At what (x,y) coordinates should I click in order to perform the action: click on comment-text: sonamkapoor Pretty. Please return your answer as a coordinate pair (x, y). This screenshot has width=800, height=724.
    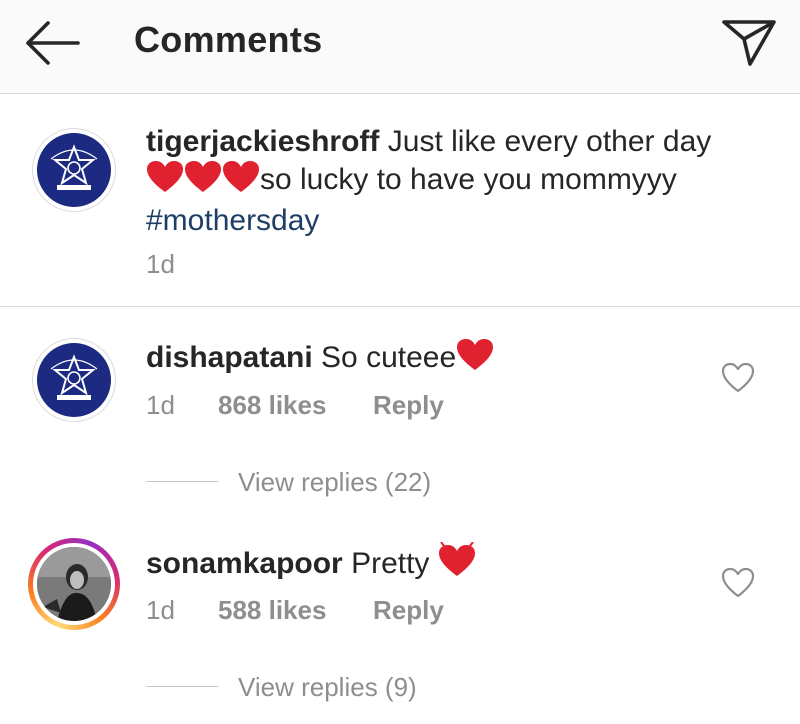
    Looking at the image, I should click on (311, 564).